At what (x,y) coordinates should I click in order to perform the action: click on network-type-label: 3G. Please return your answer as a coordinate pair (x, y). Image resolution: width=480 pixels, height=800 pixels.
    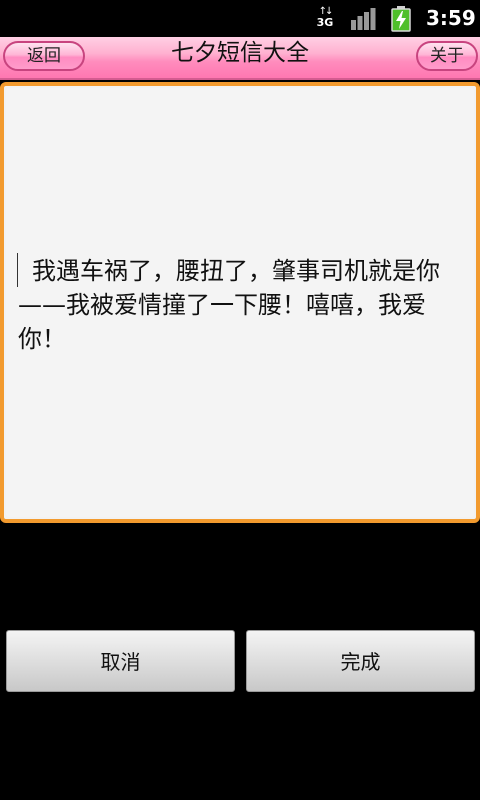
    Looking at the image, I should click on (325, 22).